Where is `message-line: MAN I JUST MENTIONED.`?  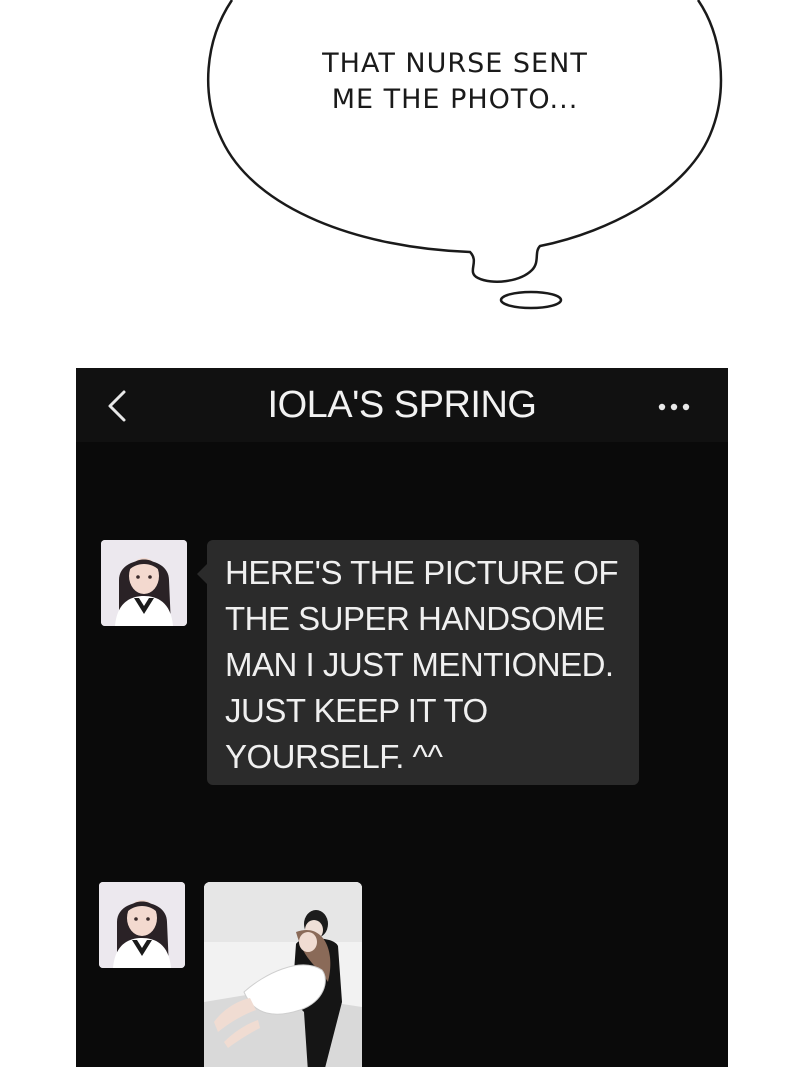
message-line: MAN I JUST MENTIONED. is located at coordinates (419, 664).